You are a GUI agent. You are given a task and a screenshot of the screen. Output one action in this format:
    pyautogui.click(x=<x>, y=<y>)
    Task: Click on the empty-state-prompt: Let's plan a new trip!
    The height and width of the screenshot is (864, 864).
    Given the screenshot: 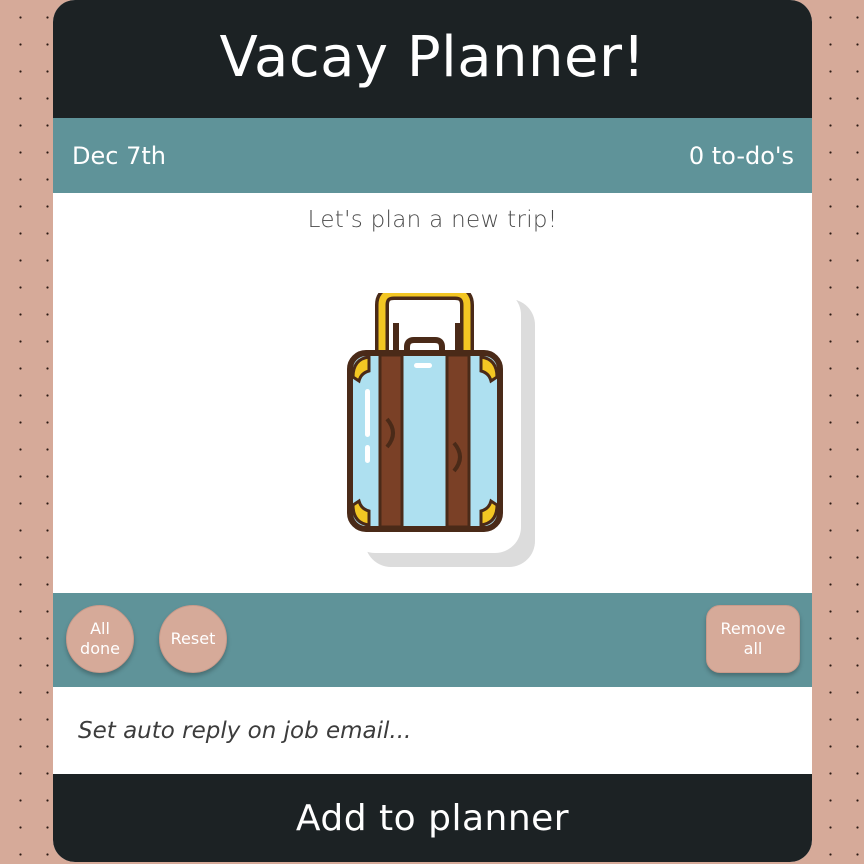 What is the action you would take?
    pyautogui.click(x=432, y=220)
    